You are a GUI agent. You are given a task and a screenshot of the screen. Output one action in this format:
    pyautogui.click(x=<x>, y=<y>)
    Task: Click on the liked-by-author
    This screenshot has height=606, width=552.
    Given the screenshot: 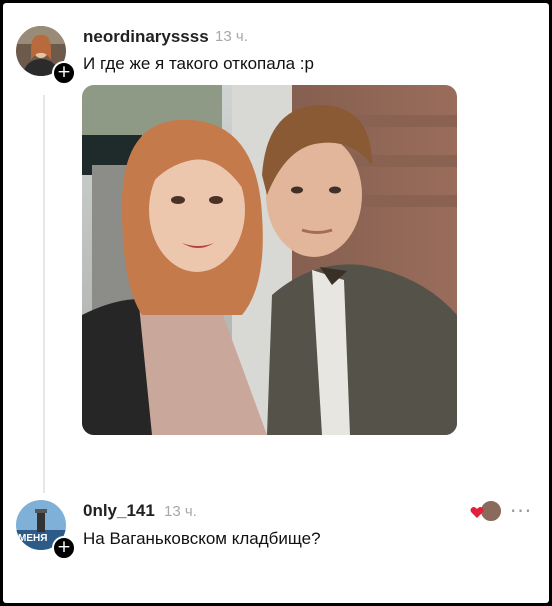 What is the action you would take?
    pyautogui.click(x=486, y=512)
    